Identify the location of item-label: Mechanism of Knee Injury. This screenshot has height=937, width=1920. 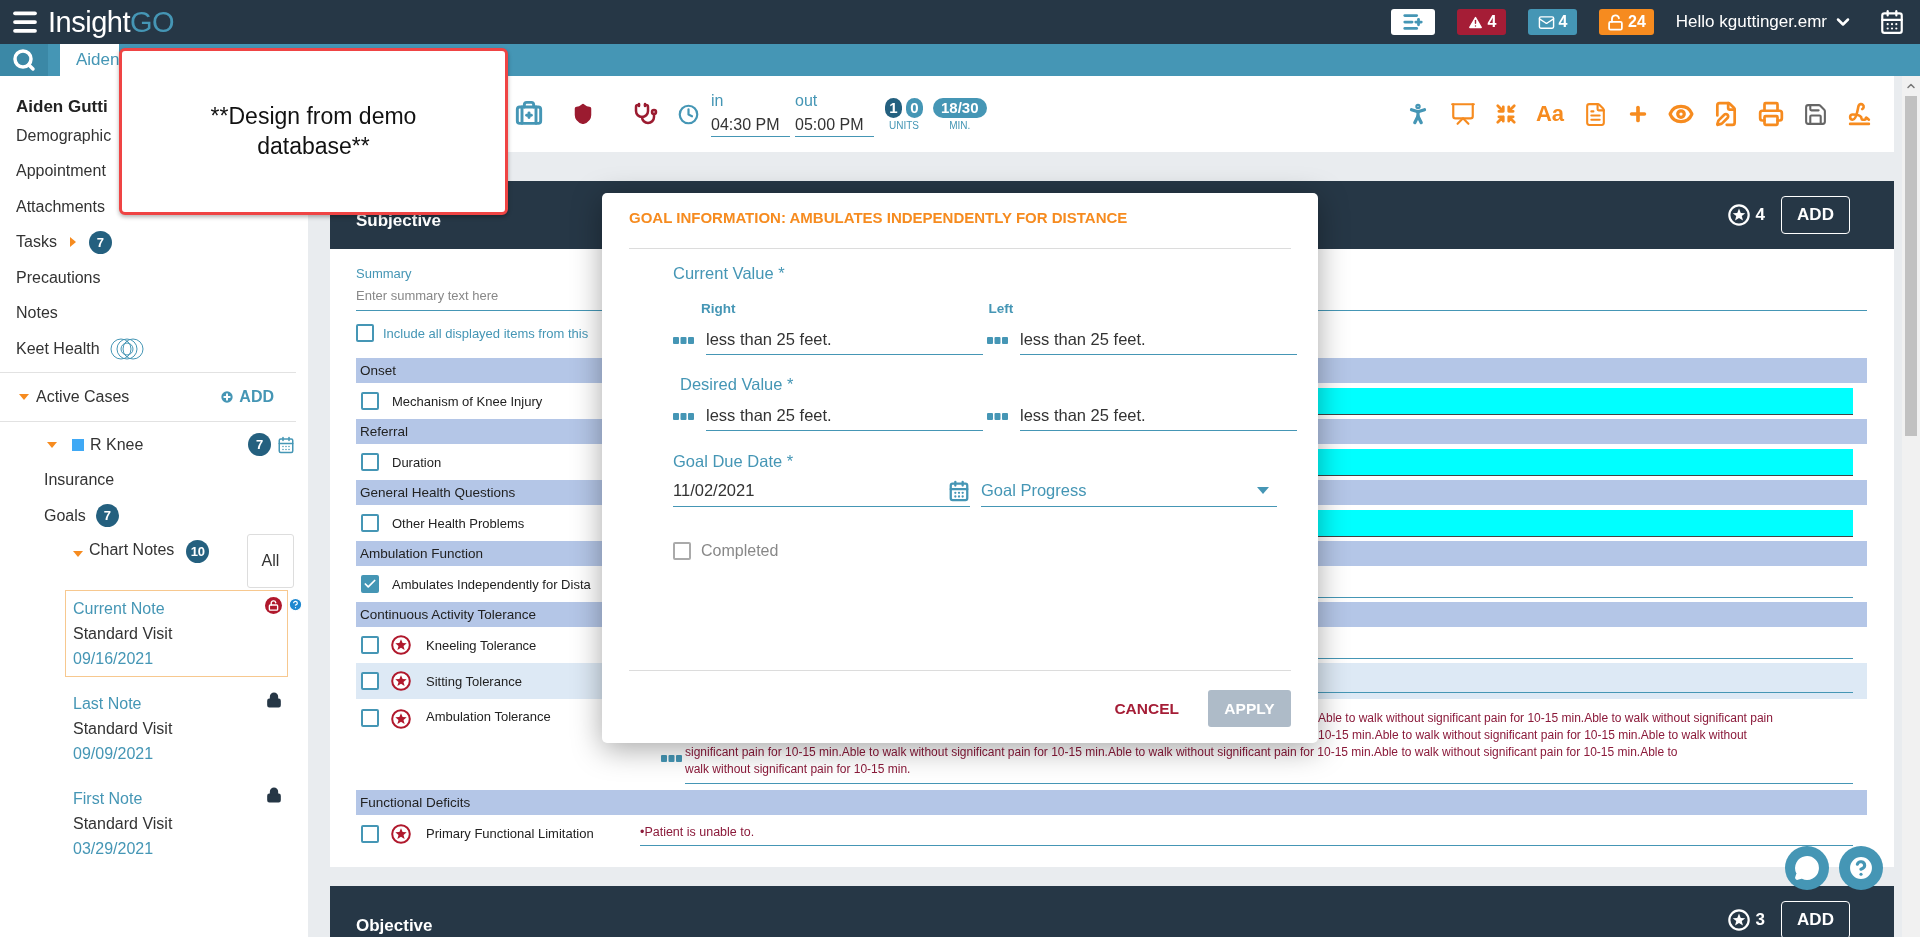
(467, 401).